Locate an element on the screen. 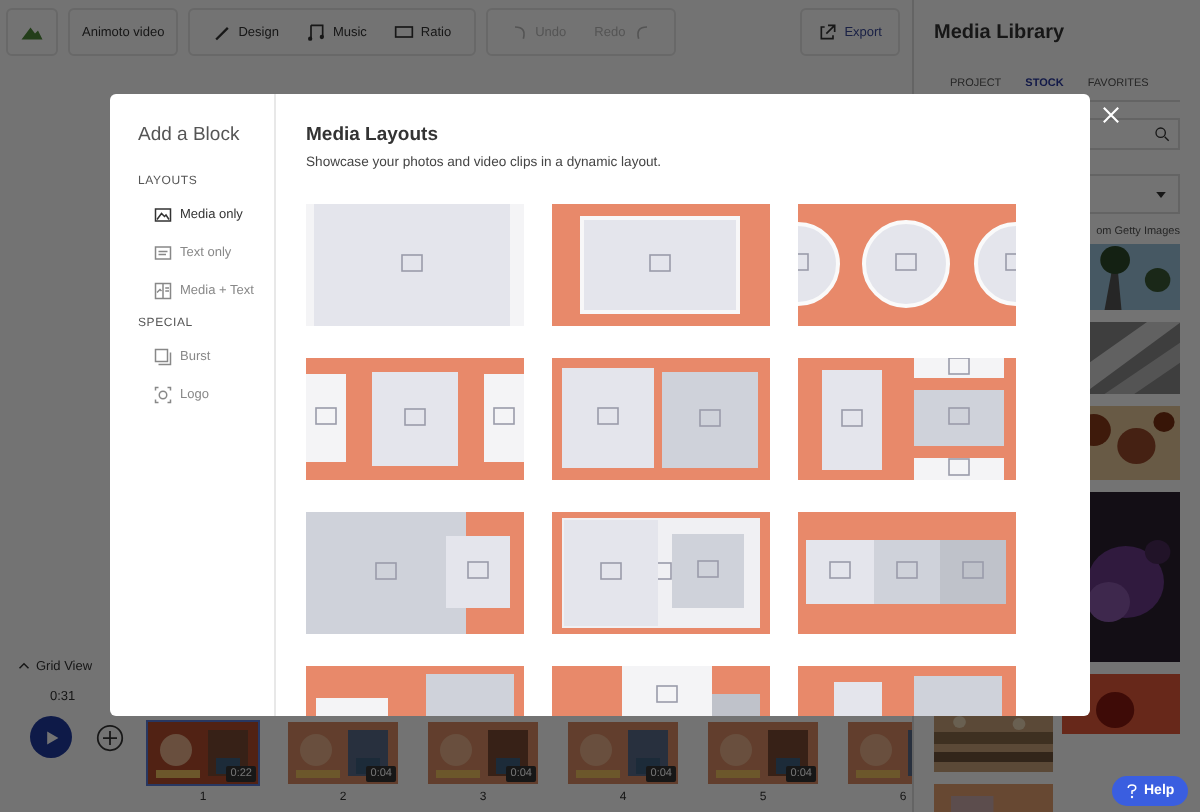 The width and height of the screenshot is (1200, 812). text-icon is located at coordinates (163, 253).